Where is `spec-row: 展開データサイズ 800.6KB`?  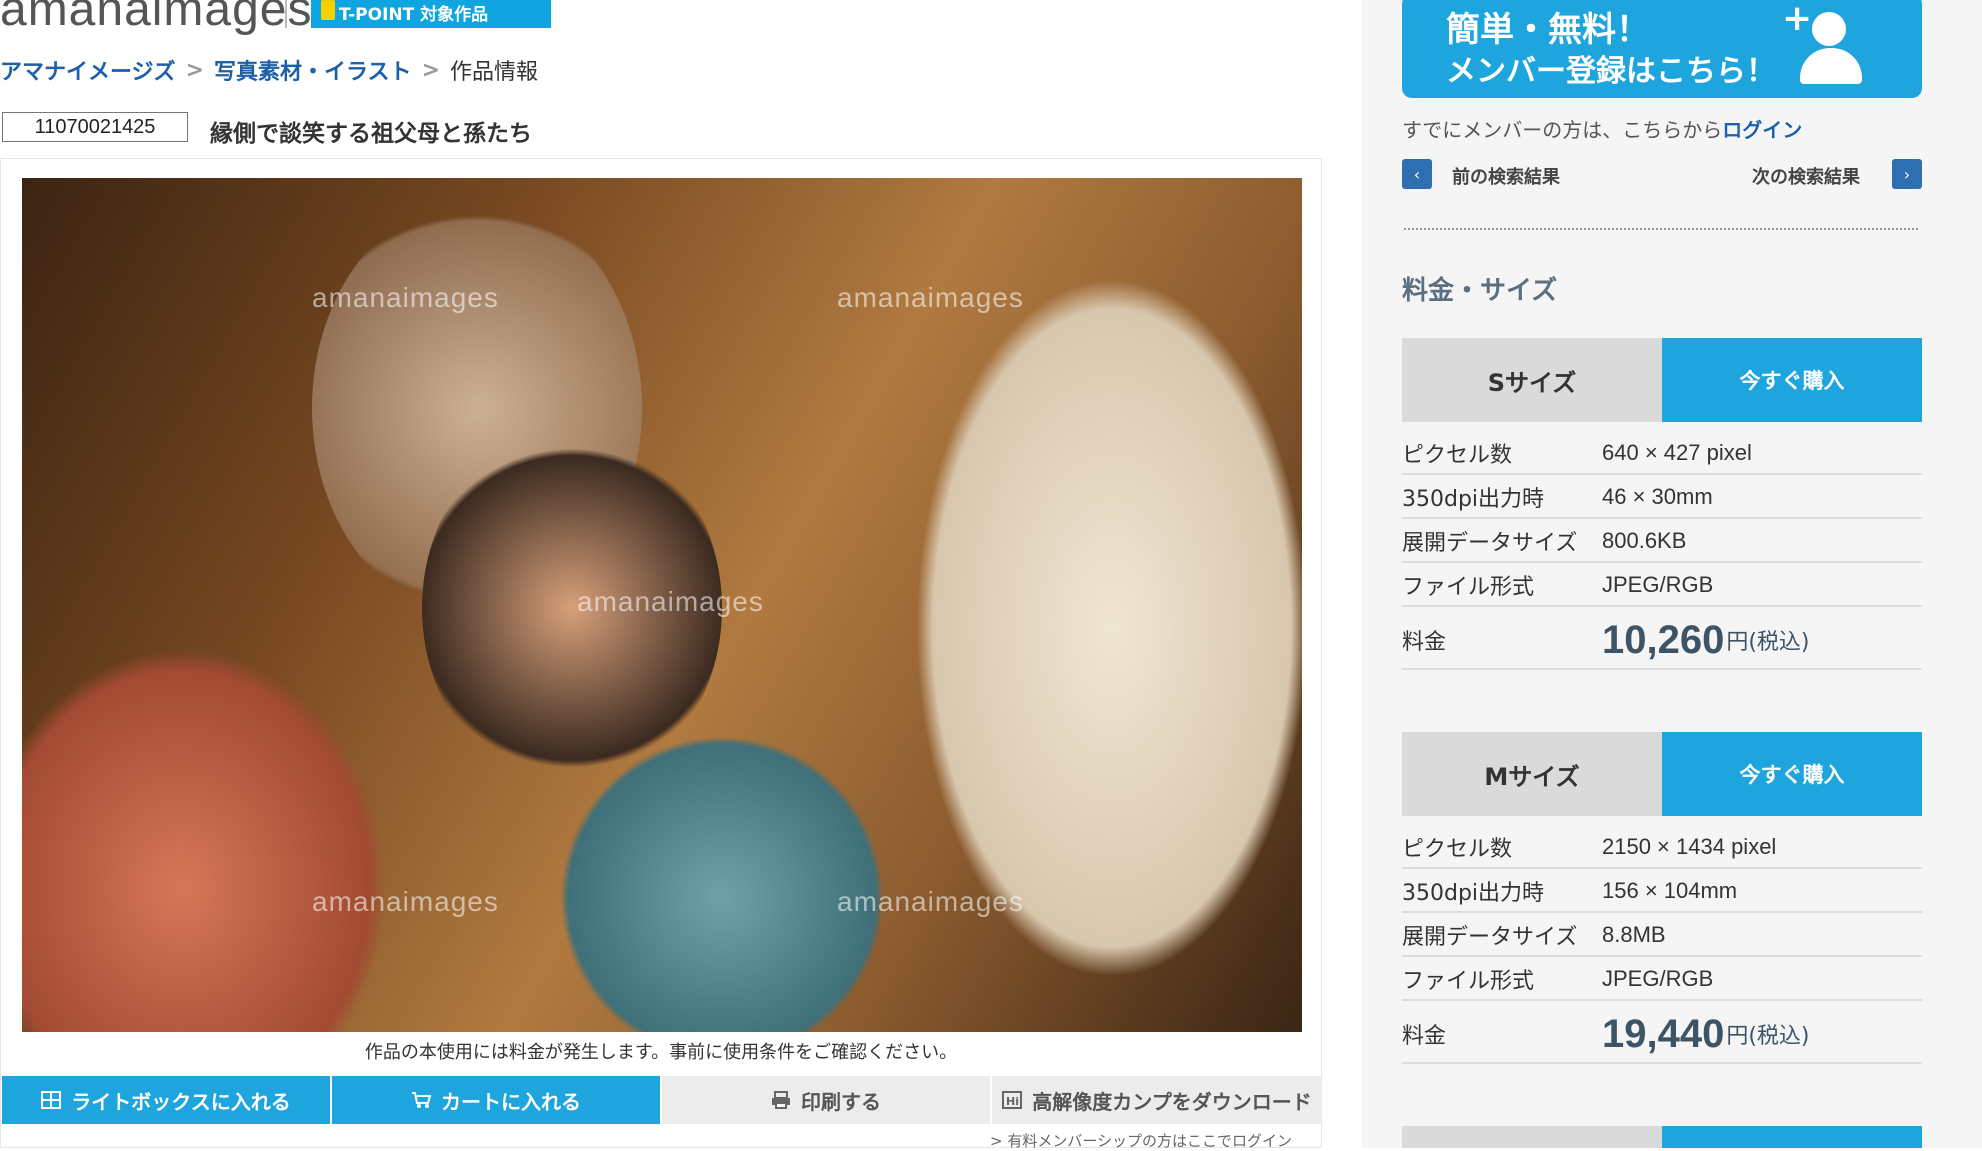
spec-row: 展開データサイズ 800.6KB is located at coordinates (1662, 541).